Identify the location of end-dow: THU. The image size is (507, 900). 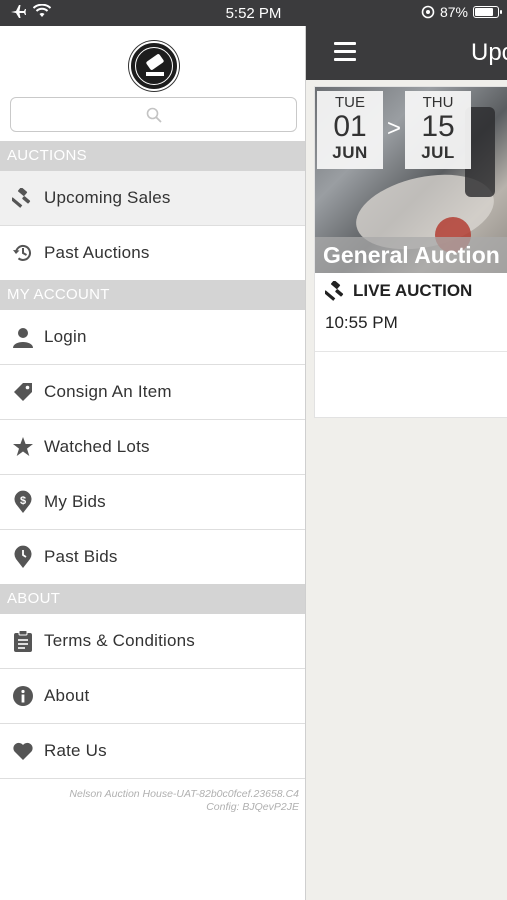
(438, 102).